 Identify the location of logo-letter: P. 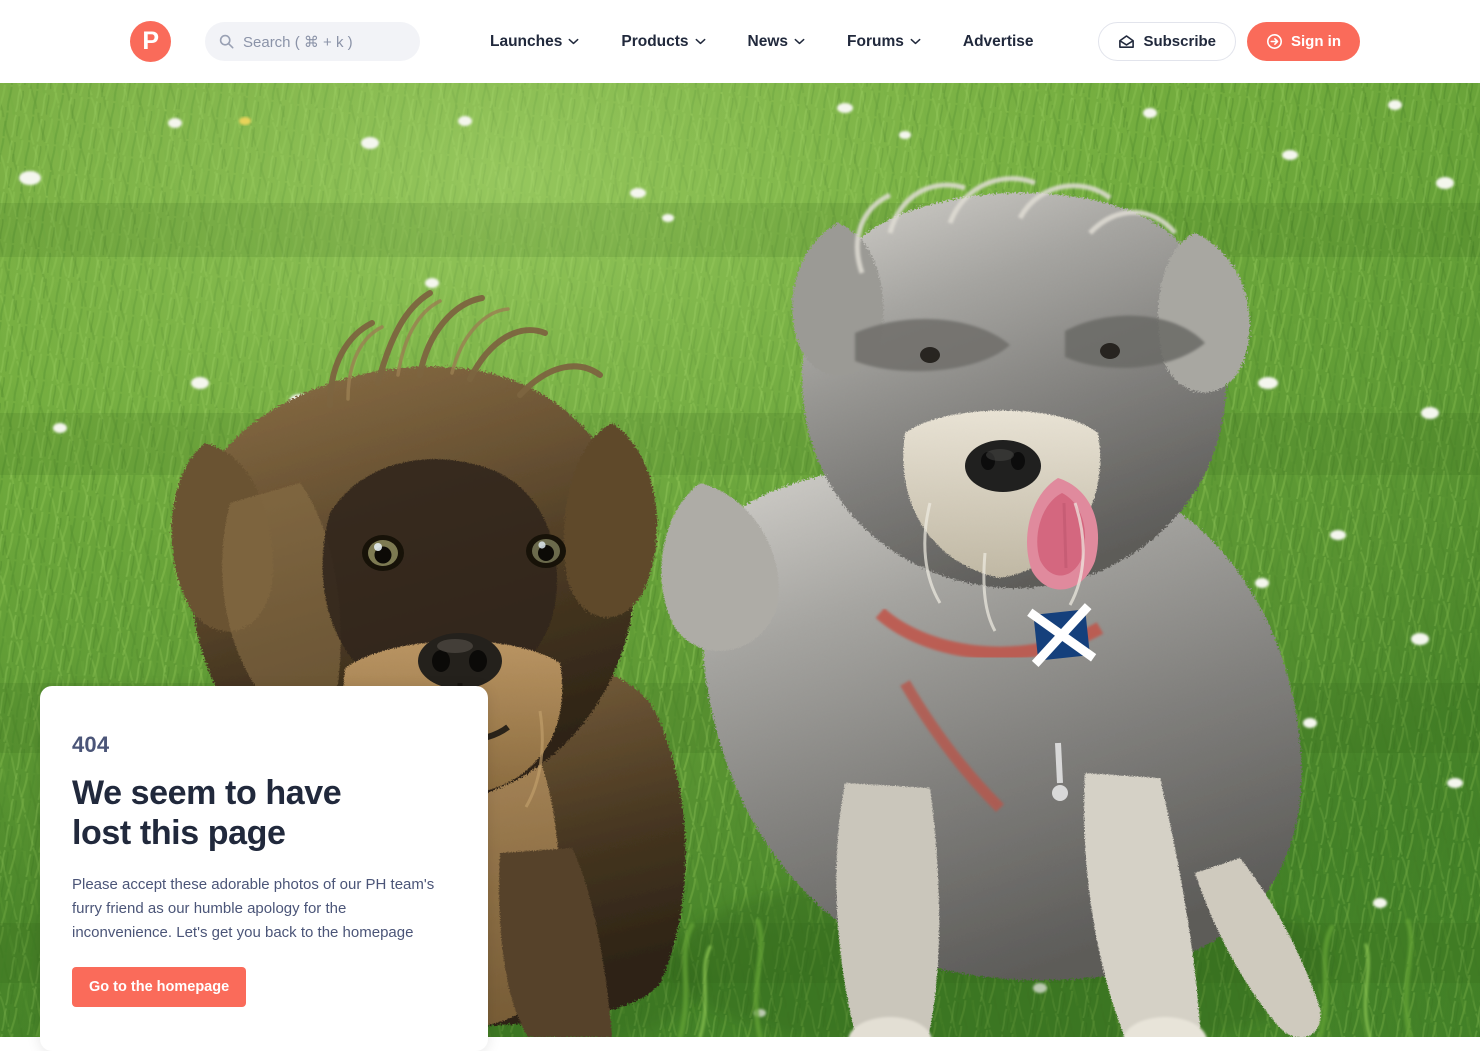
(150, 41).